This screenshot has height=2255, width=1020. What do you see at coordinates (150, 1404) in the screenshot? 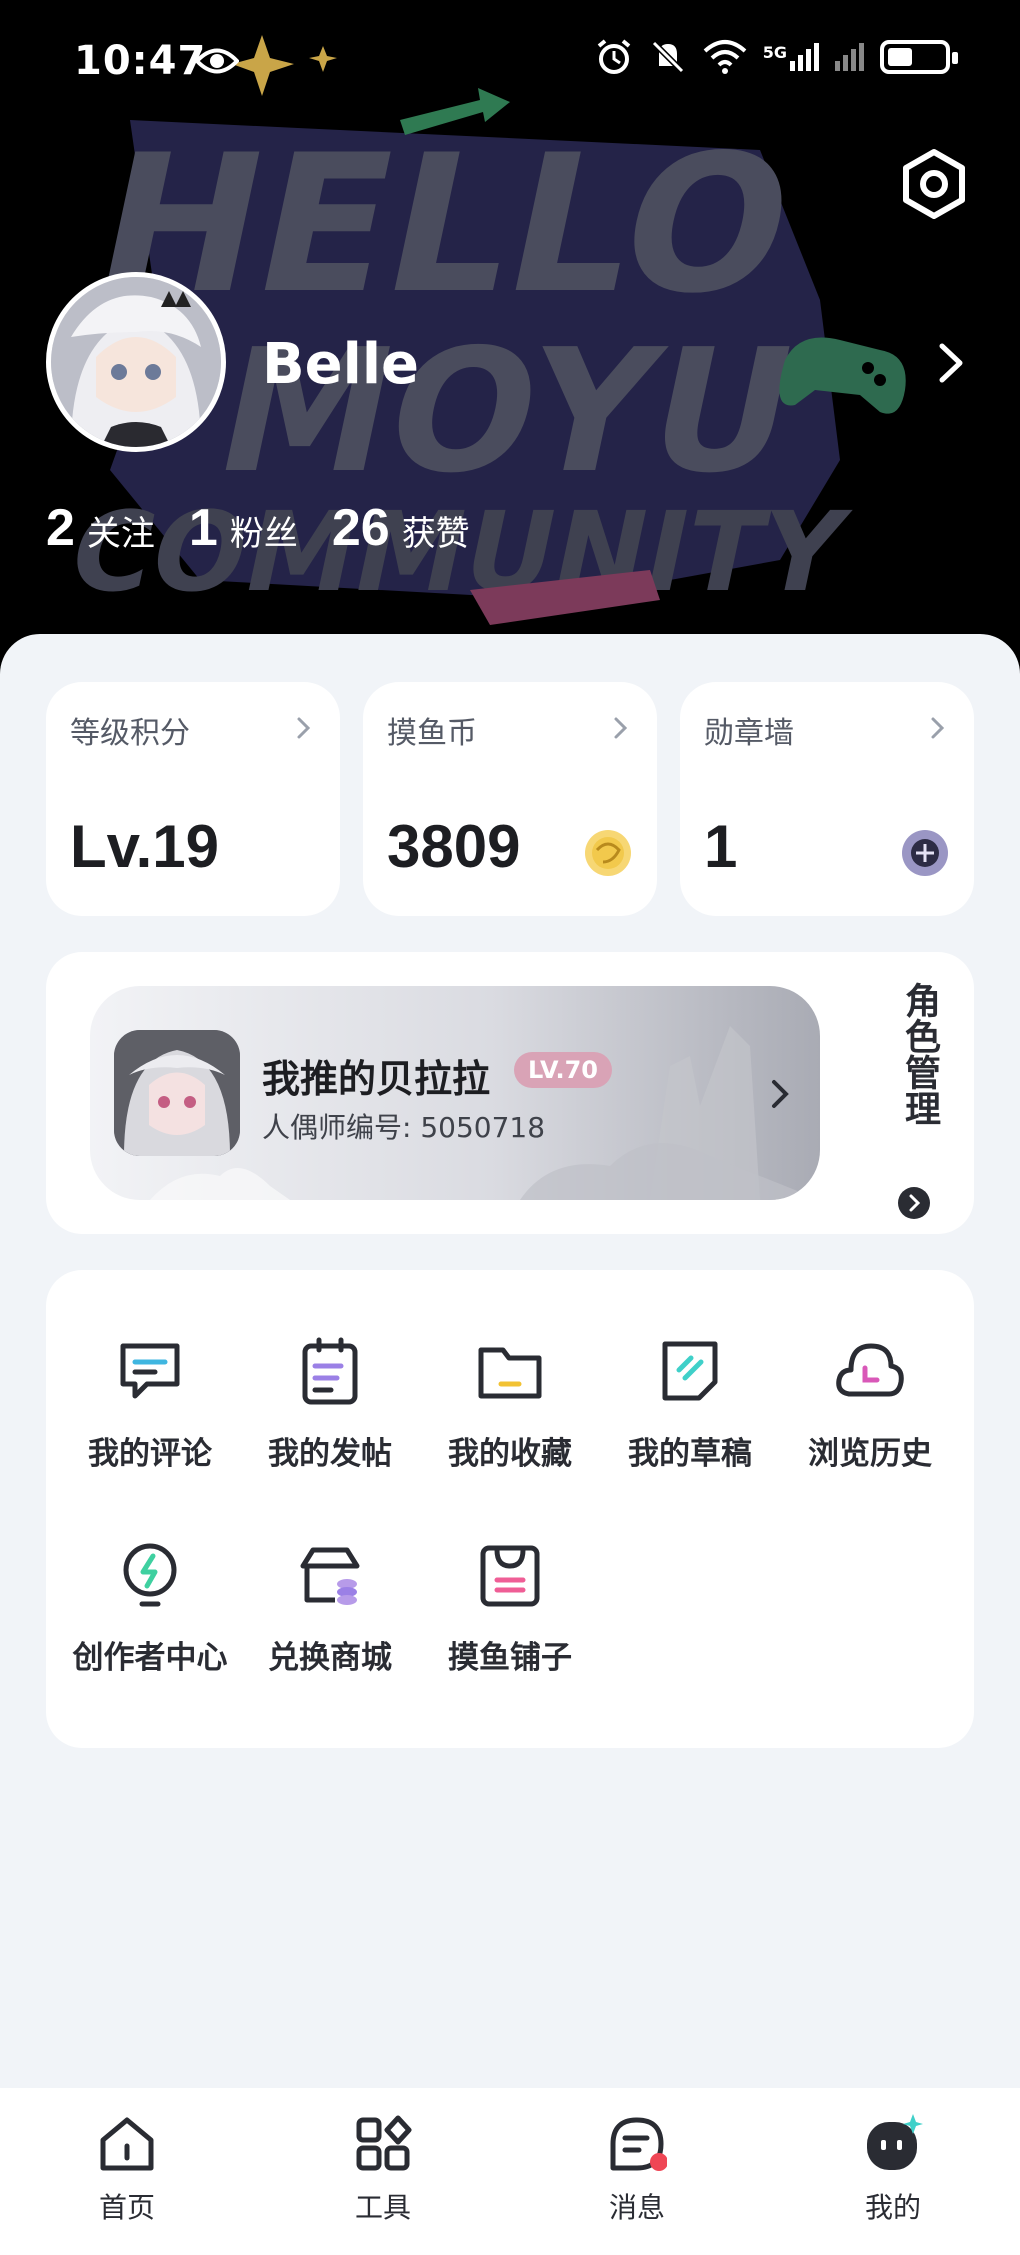
I see `menu-my-comments: 我的评论` at bounding box center [150, 1404].